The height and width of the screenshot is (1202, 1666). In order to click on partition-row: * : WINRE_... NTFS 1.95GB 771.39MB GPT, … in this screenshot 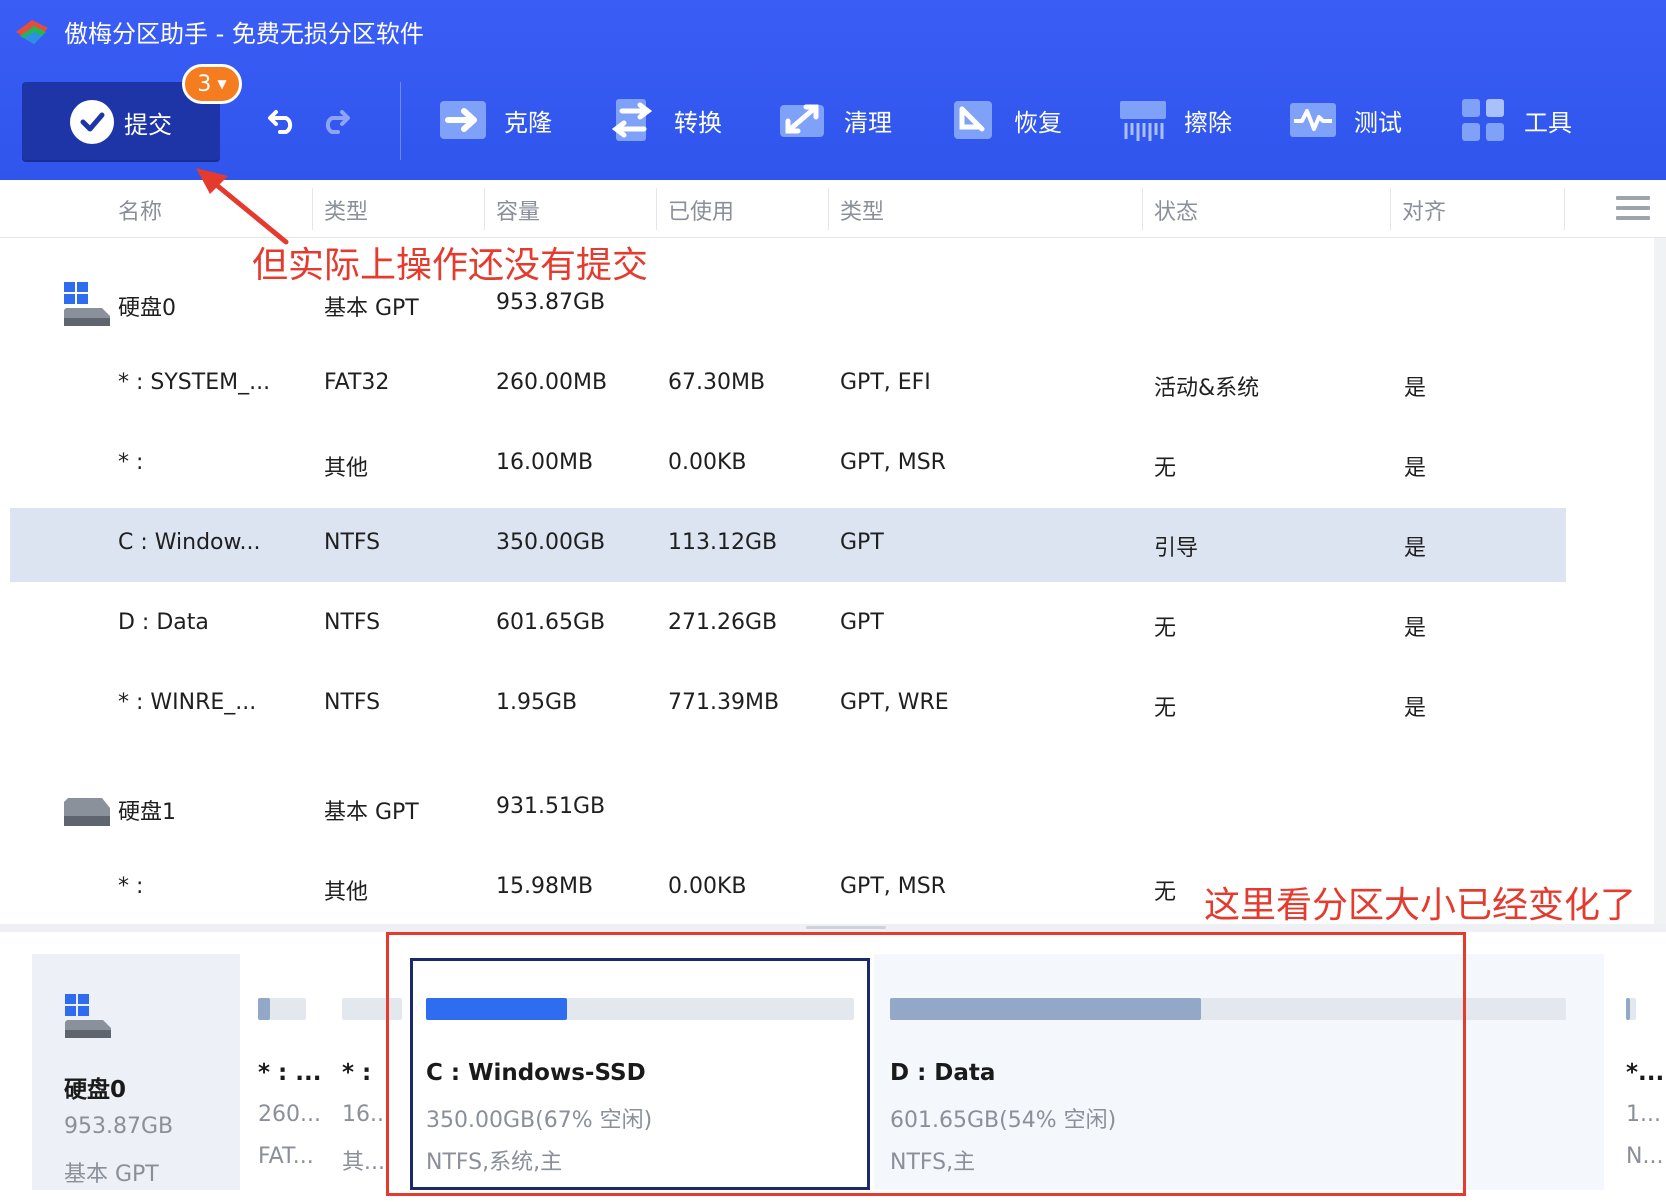, I will do `click(788, 705)`.